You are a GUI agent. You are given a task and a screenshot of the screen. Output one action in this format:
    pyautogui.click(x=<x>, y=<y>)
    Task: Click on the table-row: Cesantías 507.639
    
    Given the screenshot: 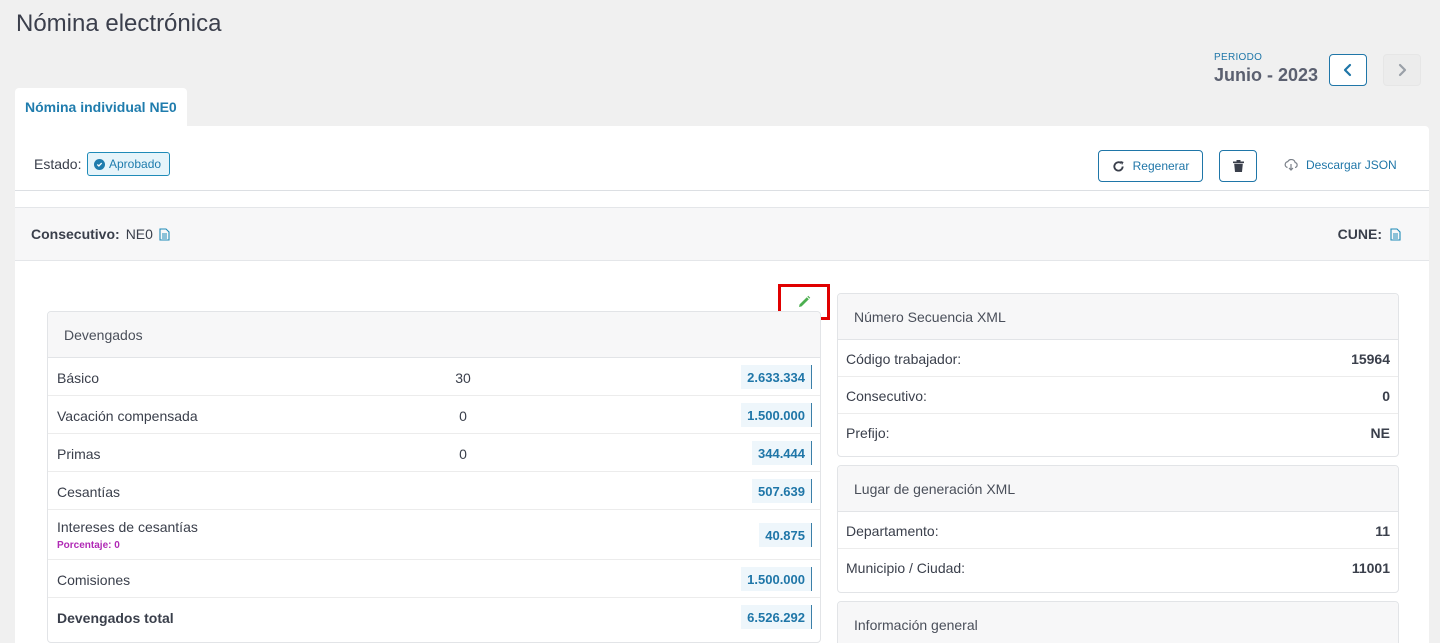 What is the action you would take?
    pyautogui.click(x=434, y=491)
    